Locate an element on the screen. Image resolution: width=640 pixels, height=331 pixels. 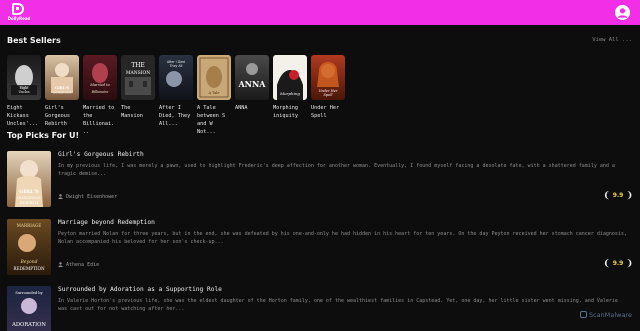
svg-text: MANSION is located at coordinates (138, 73).